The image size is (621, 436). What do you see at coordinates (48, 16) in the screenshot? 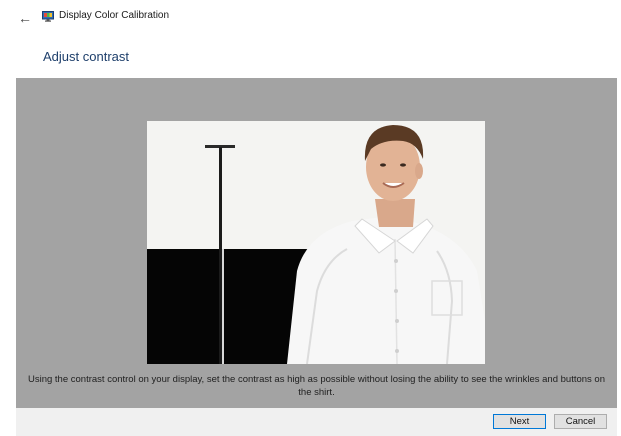
I see `monitor-icon` at bounding box center [48, 16].